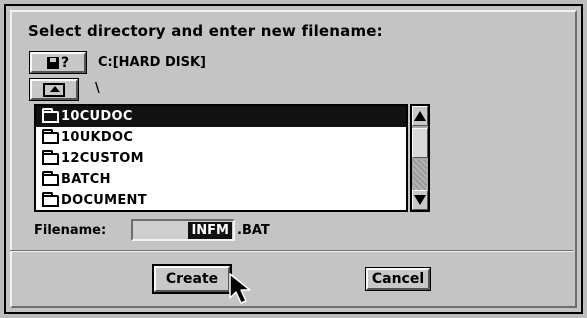  What do you see at coordinates (398, 279) in the screenshot?
I see `cancel-button: Cancel` at bounding box center [398, 279].